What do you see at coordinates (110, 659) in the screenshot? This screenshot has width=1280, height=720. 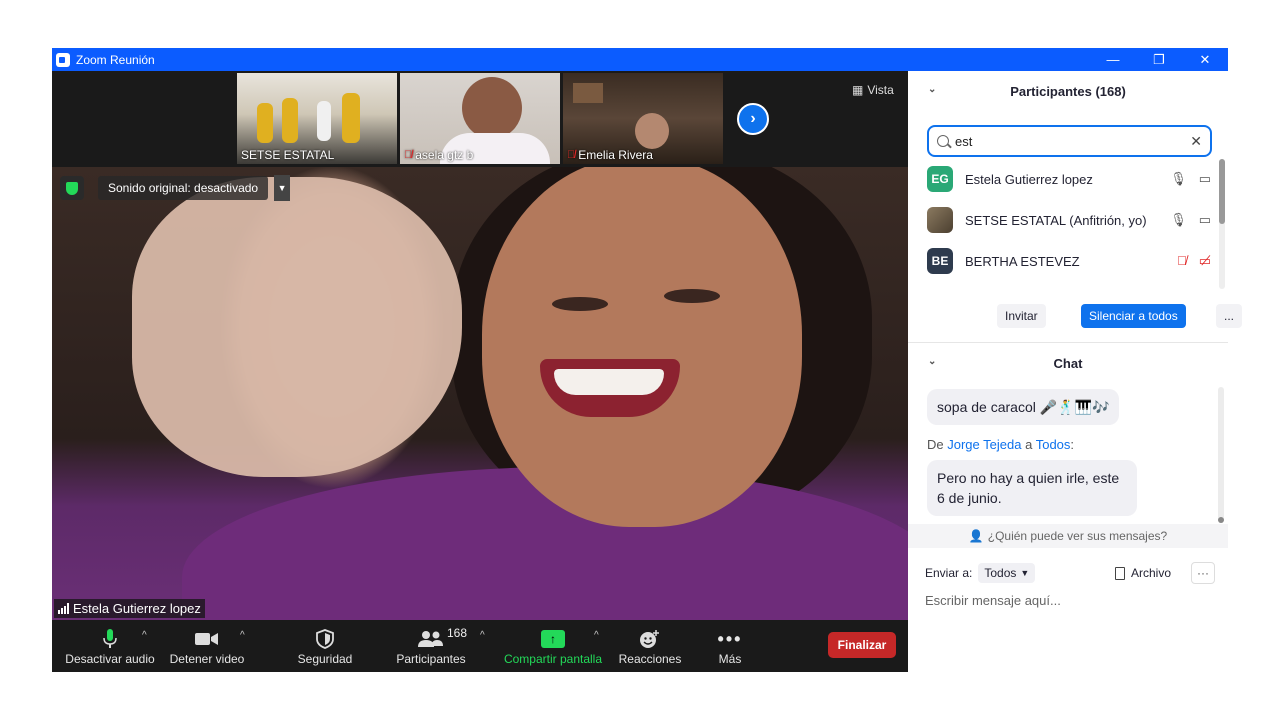 I see `mute-audio-label: Desactivar audio` at bounding box center [110, 659].